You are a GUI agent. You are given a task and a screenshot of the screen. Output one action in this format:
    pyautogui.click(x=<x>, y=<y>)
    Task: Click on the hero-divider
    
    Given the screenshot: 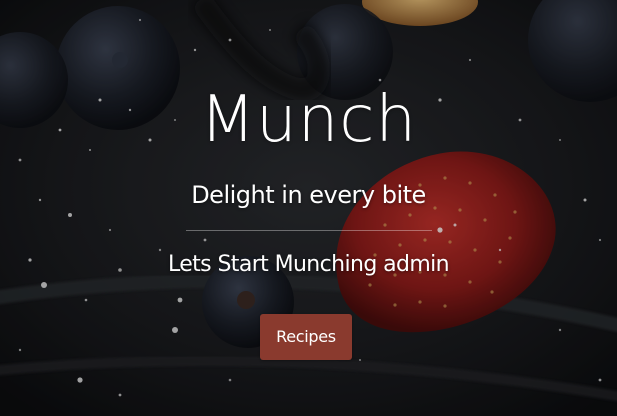 What is the action you would take?
    pyautogui.click(x=309, y=230)
    